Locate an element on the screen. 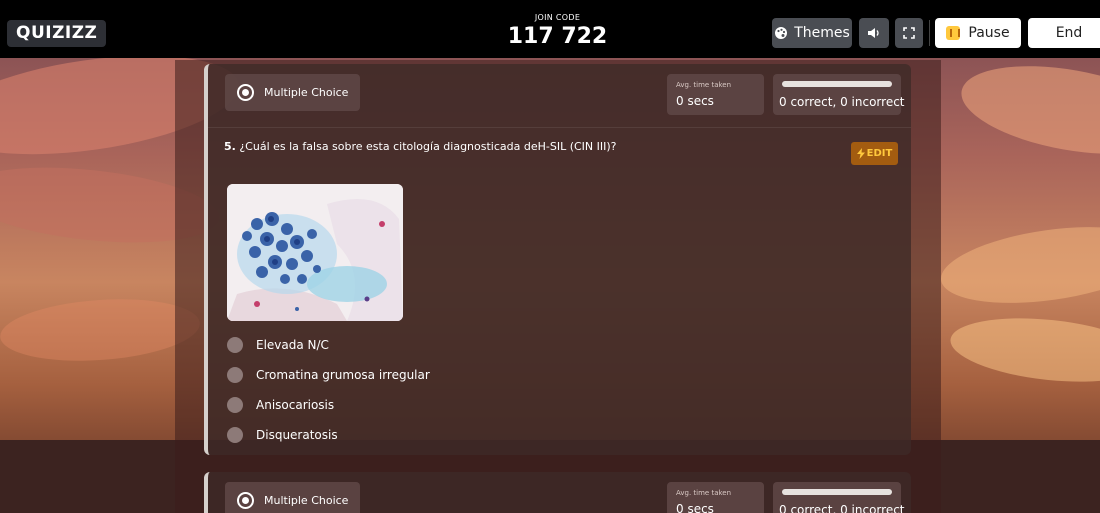 Image resolution: width=1100 pixels, height=513 pixels. card-divider is located at coordinates (559, 127).